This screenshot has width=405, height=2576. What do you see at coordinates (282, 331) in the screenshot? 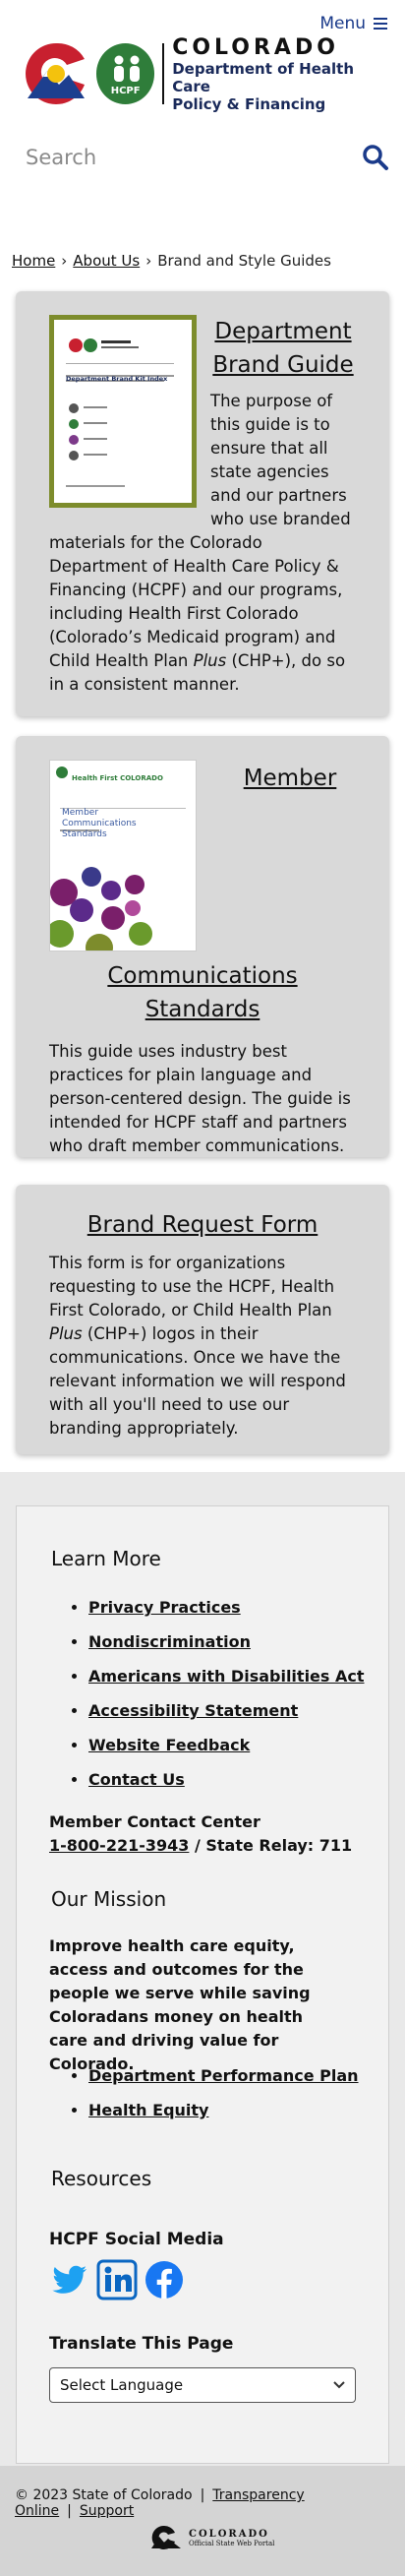
I see `brand-guide-title-line1: Department` at bounding box center [282, 331].